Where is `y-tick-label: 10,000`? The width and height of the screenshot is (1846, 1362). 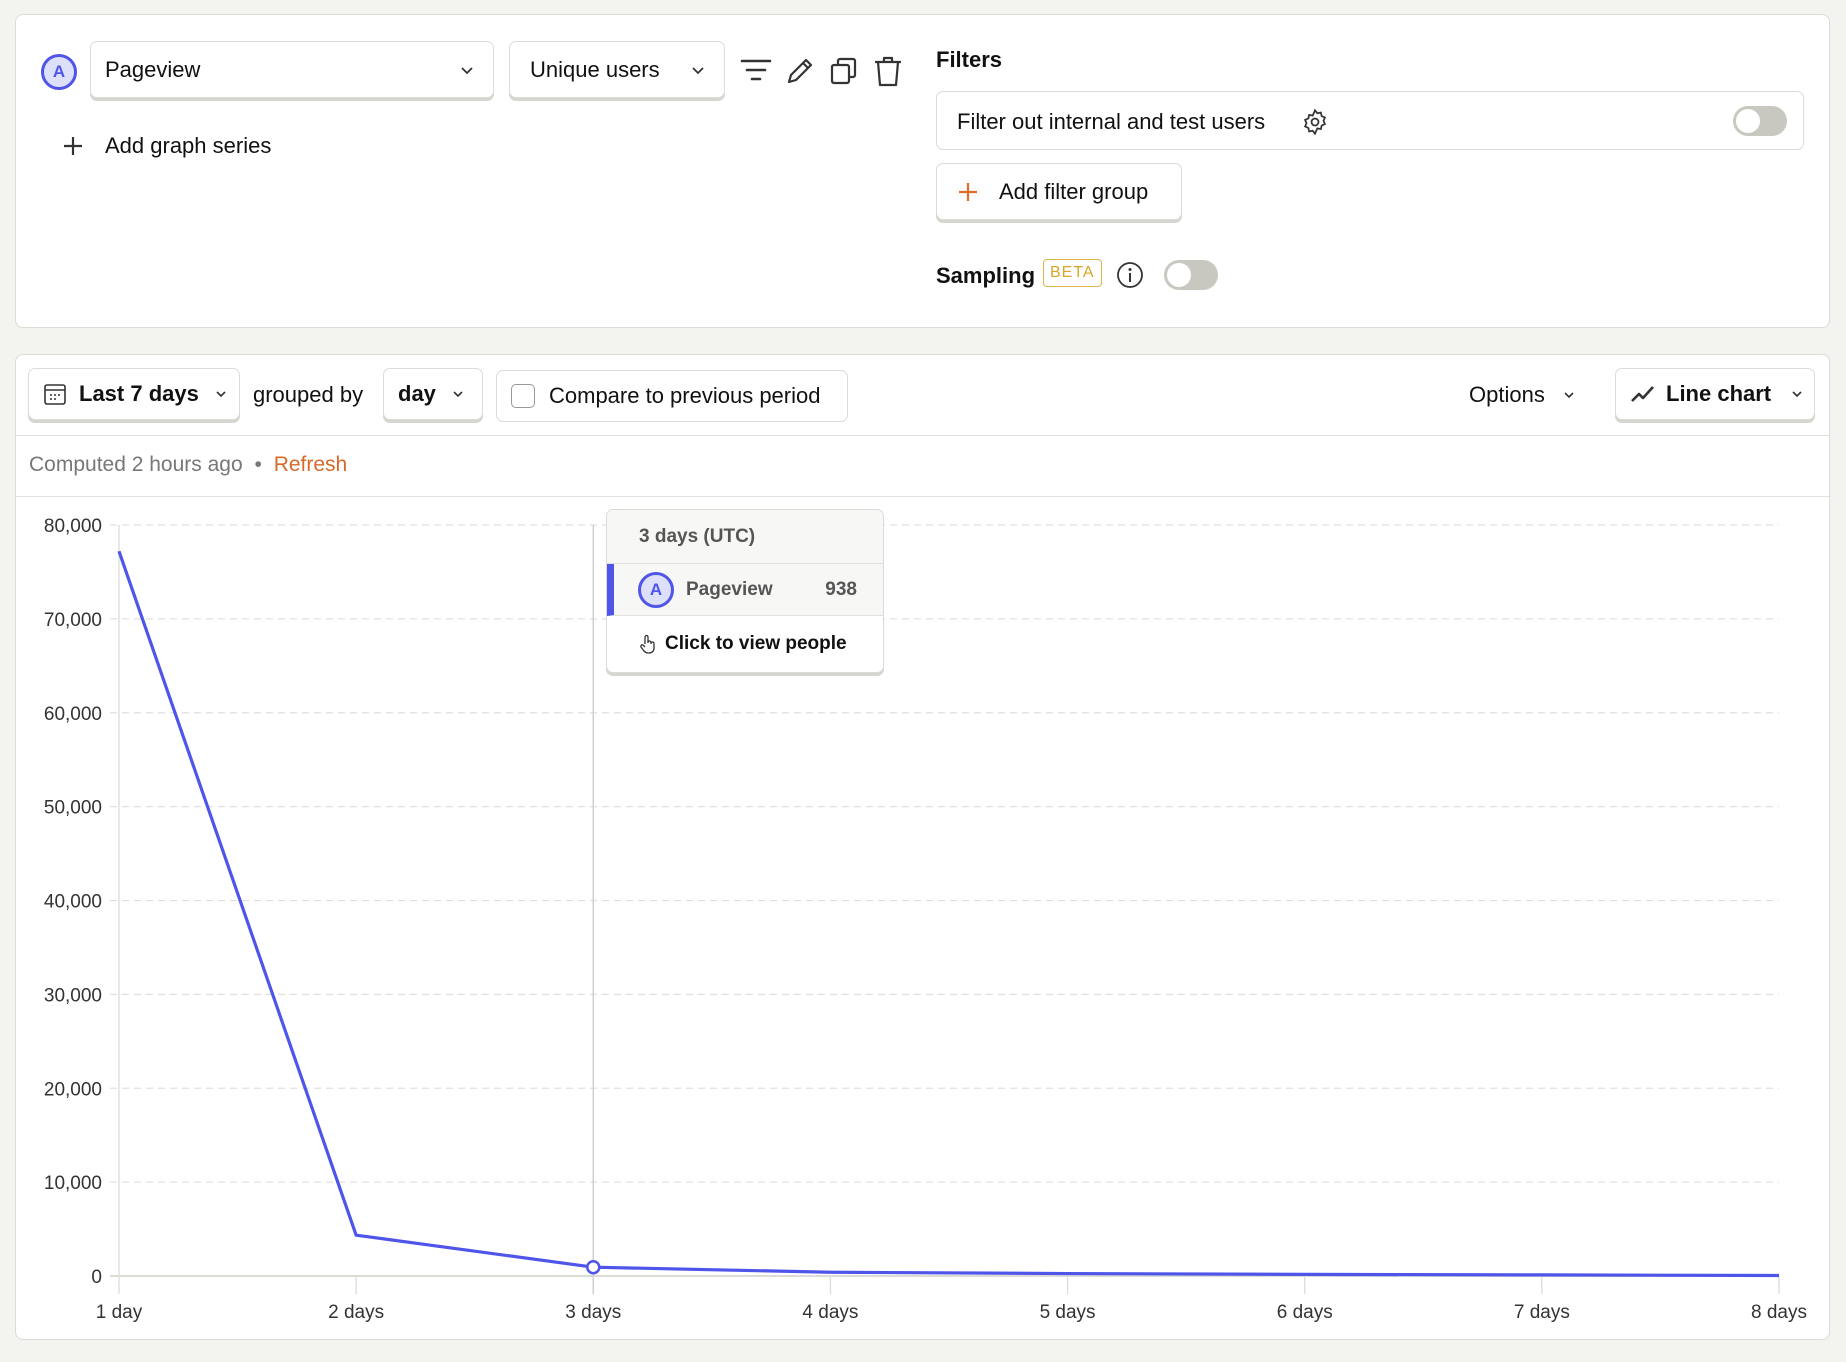 y-tick-label: 10,000 is located at coordinates (73, 1183).